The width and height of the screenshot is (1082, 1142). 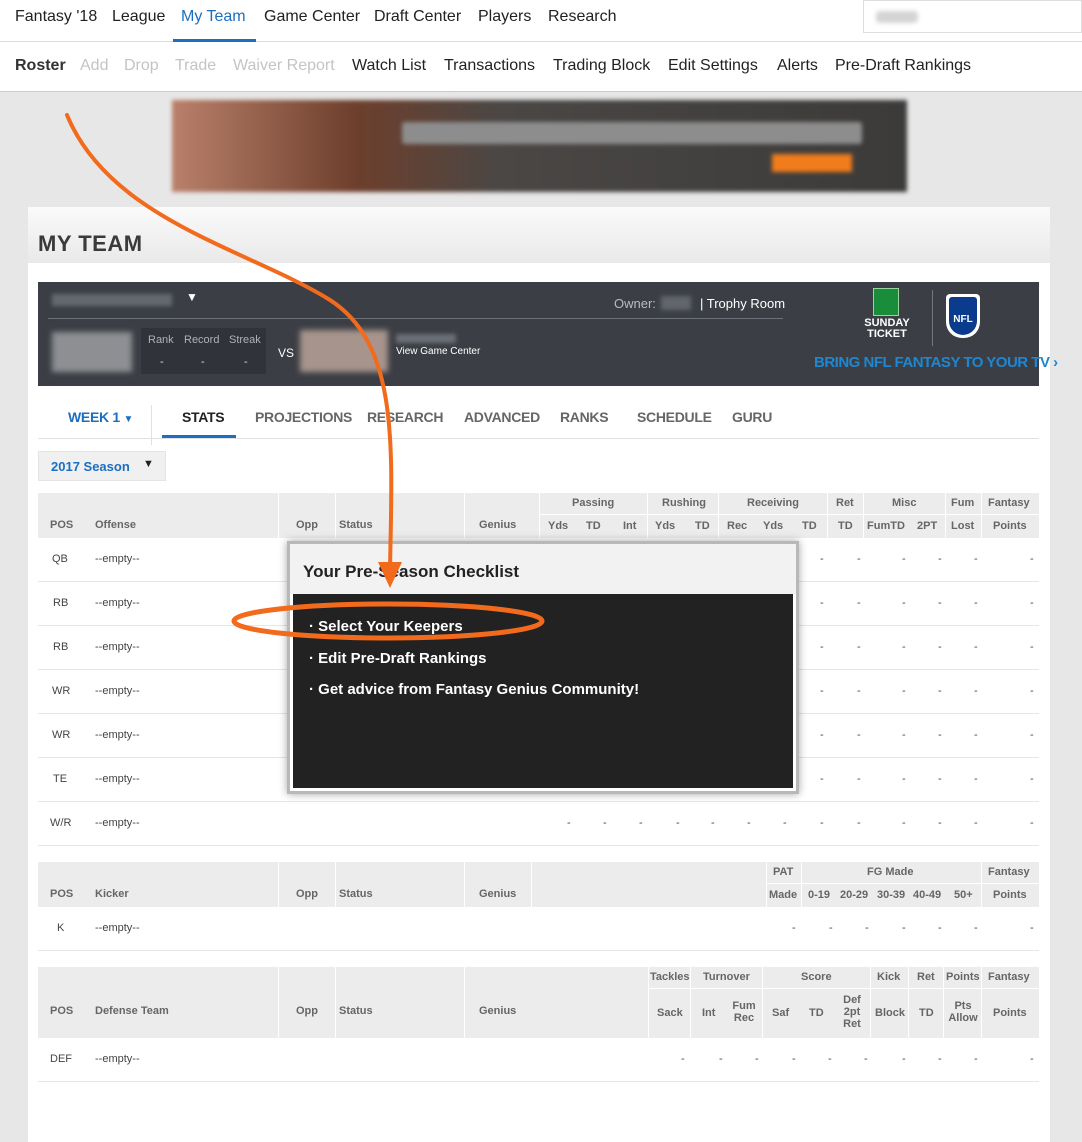 I want to click on tab-schedule: SCHEDULE, so click(x=674, y=417).